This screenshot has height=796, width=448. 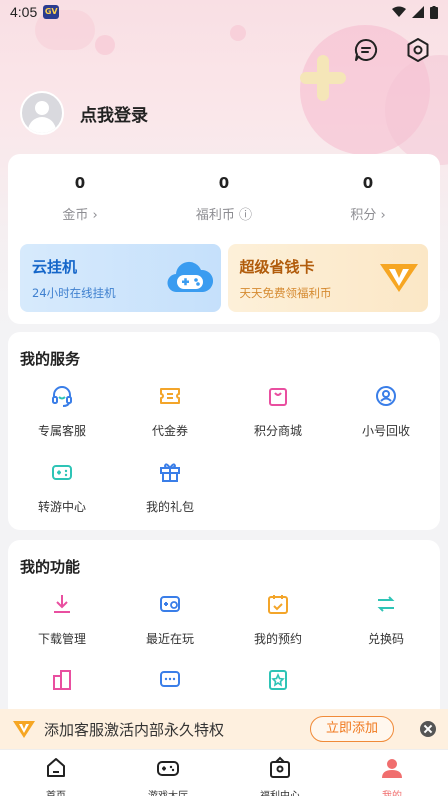 I want to click on feature-download-label: 下载管理, so click(x=61, y=639).